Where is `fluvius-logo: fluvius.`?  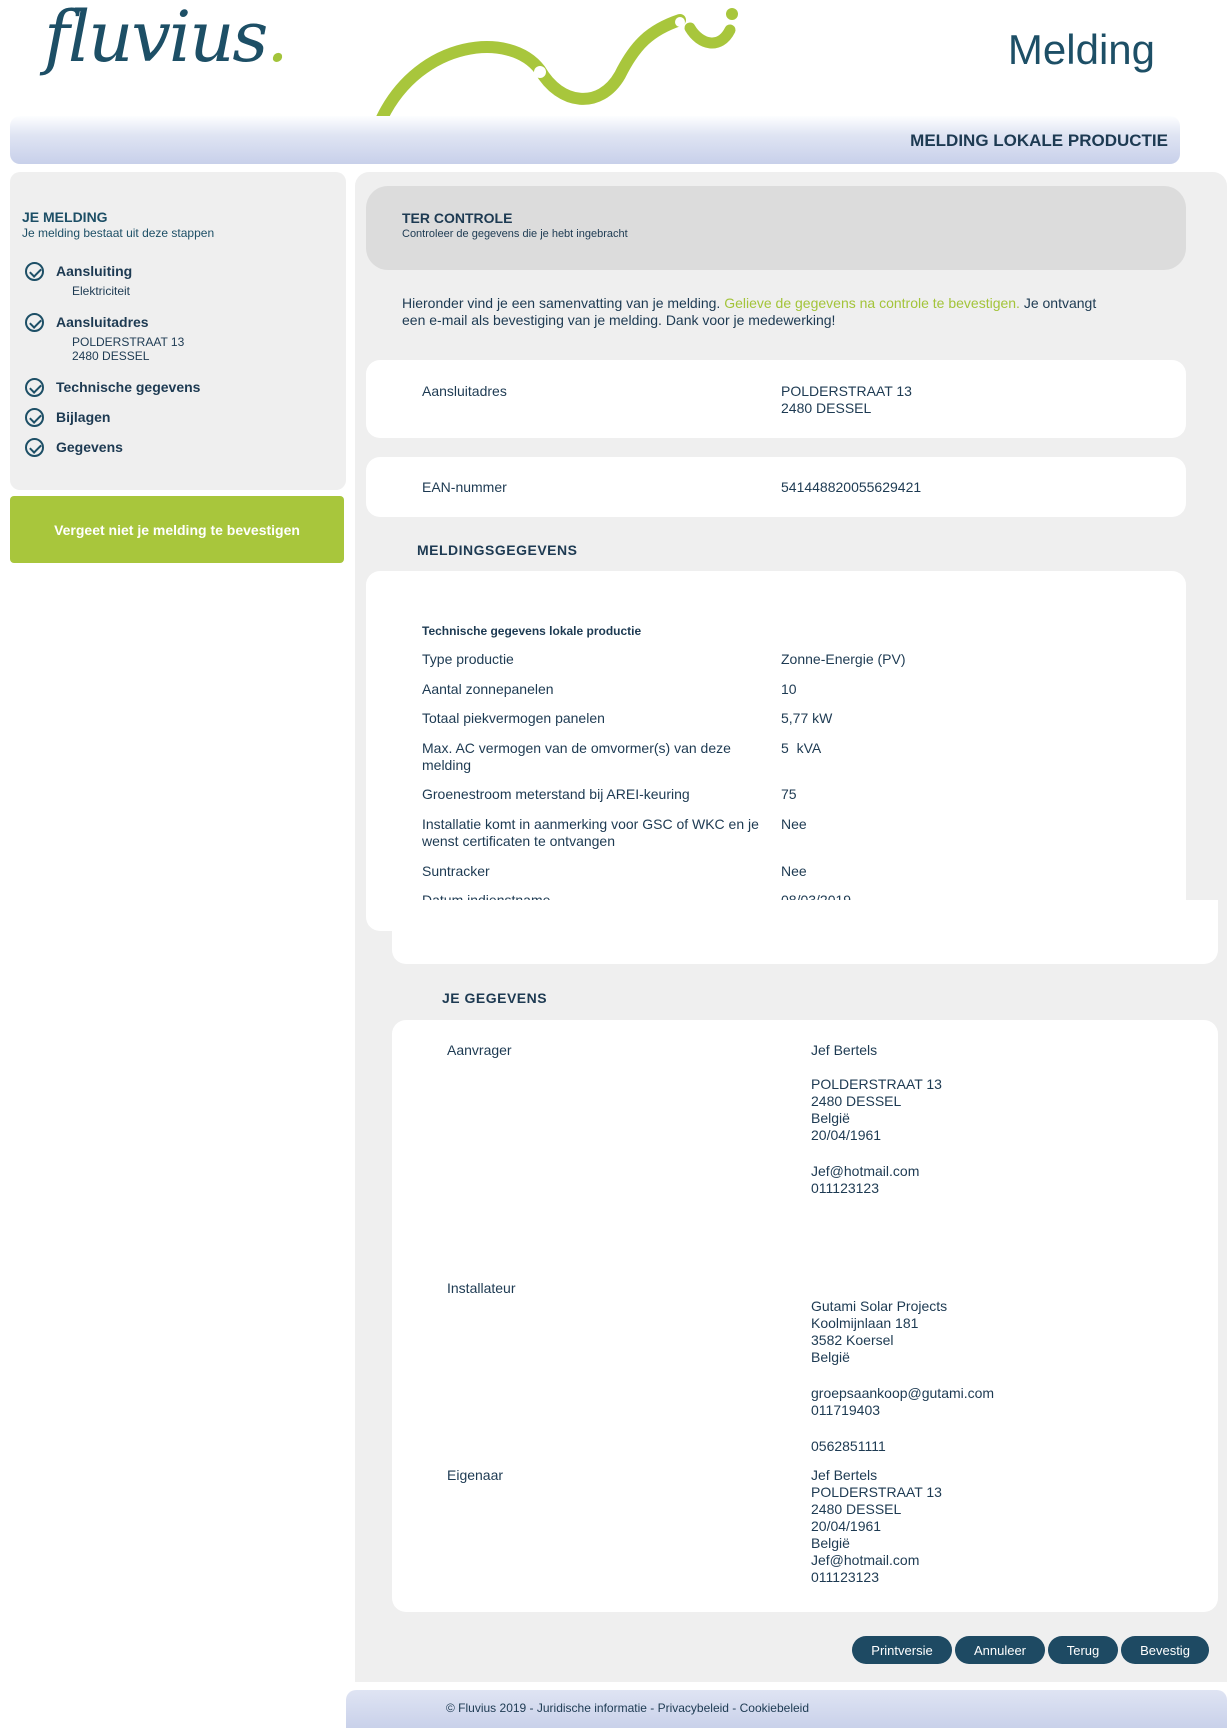 fluvius-logo: fluvius. is located at coordinates (166, 39).